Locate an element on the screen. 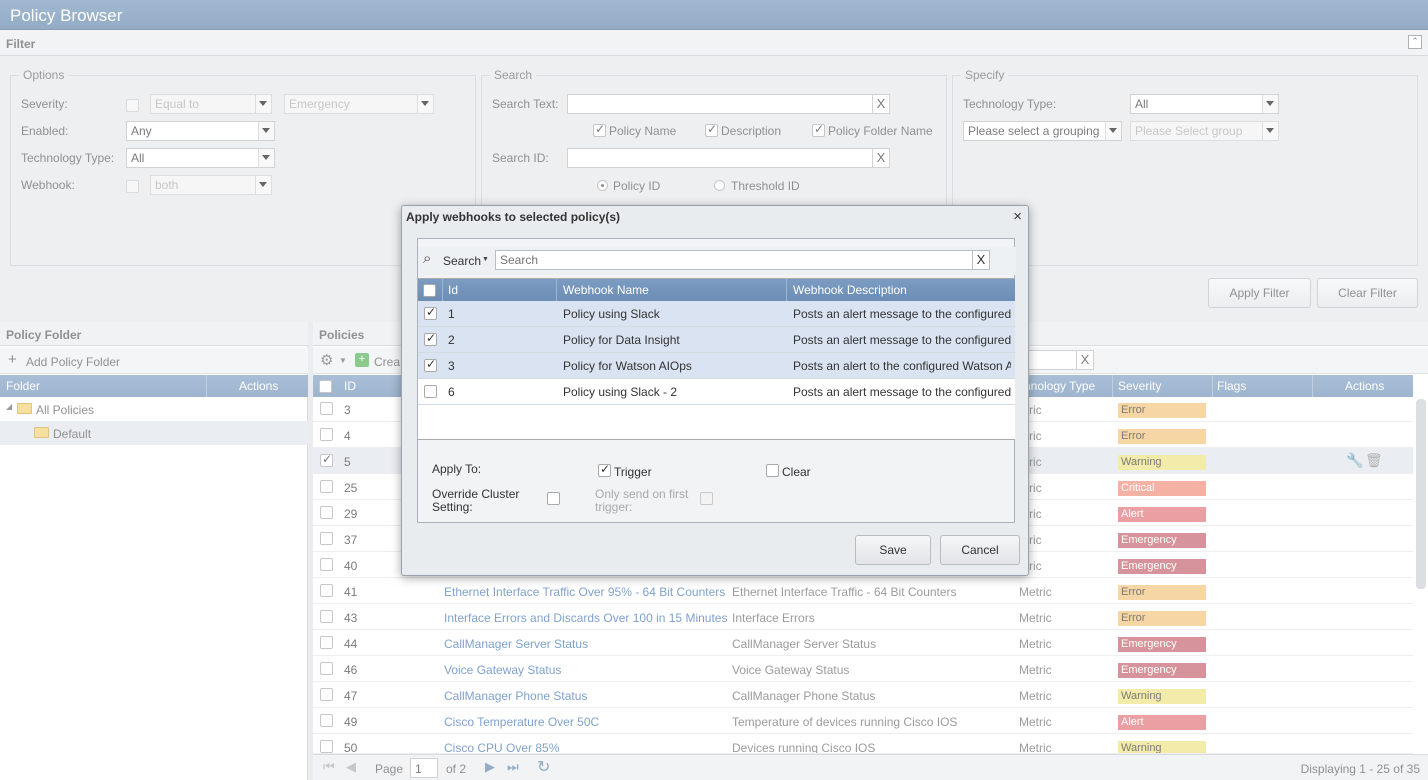 The image size is (1428, 780). first-trigger-label-line1: Only send on first is located at coordinates (642, 494).